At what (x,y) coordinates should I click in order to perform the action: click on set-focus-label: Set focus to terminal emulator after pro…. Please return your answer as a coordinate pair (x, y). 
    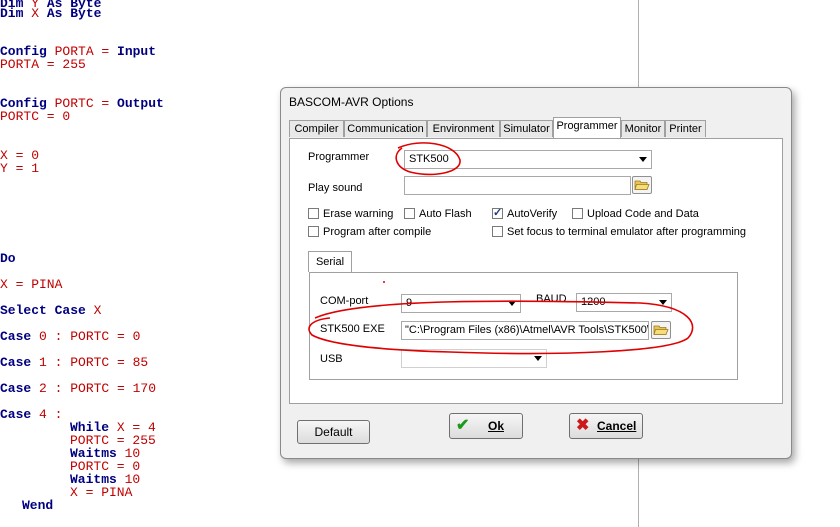
    Looking at the image, I should click on (627, 232).